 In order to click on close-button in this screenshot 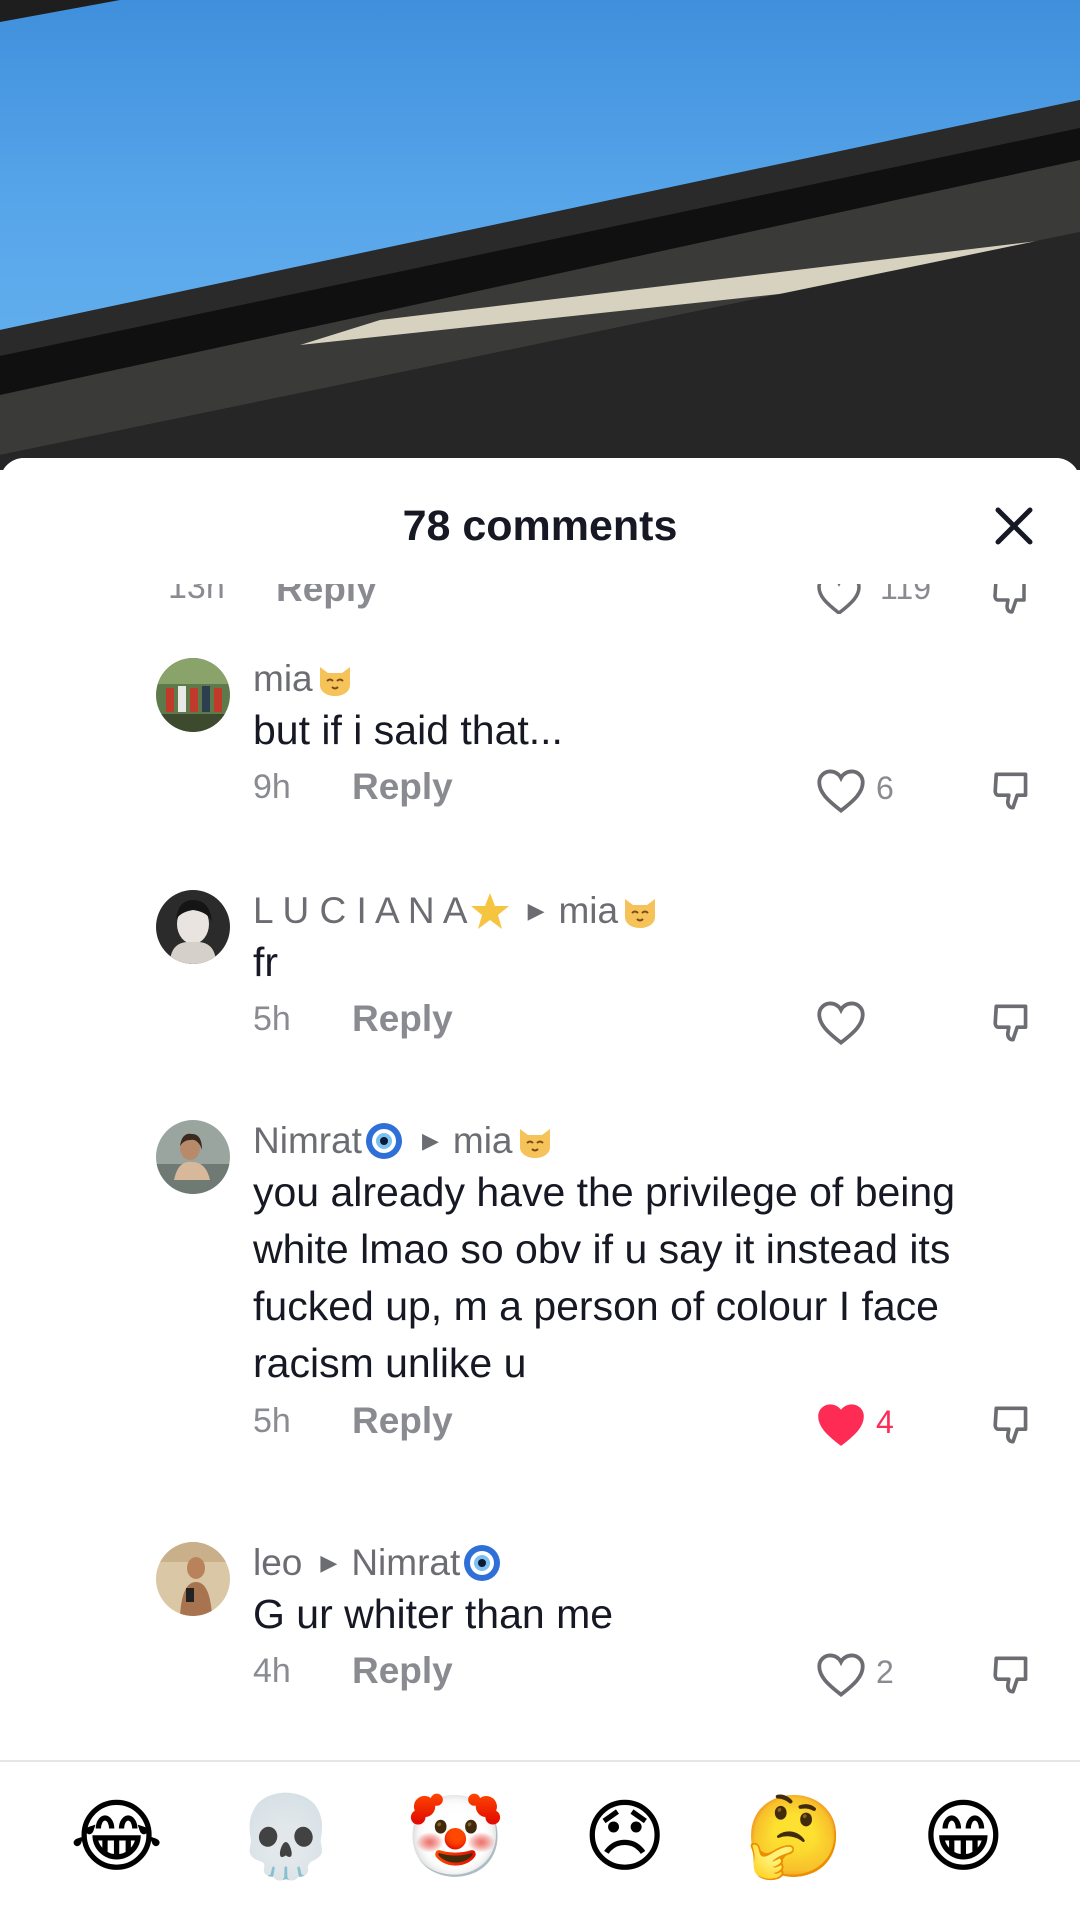, I will do `click(1014, 526)`.